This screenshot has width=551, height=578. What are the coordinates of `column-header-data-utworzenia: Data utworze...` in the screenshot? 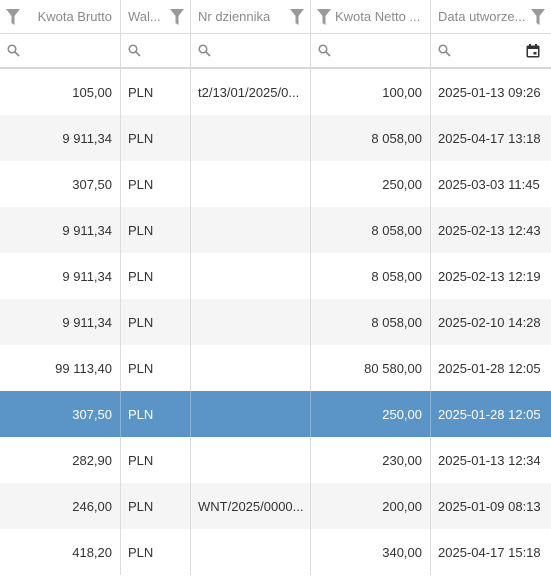 It's located at (491, 16).